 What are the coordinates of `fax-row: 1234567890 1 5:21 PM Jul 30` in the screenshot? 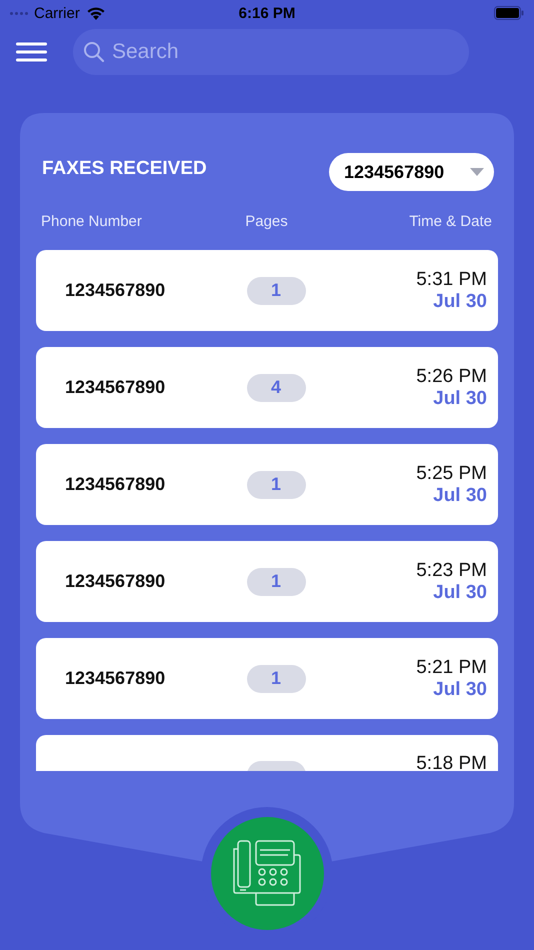 It's located at (267, 678).